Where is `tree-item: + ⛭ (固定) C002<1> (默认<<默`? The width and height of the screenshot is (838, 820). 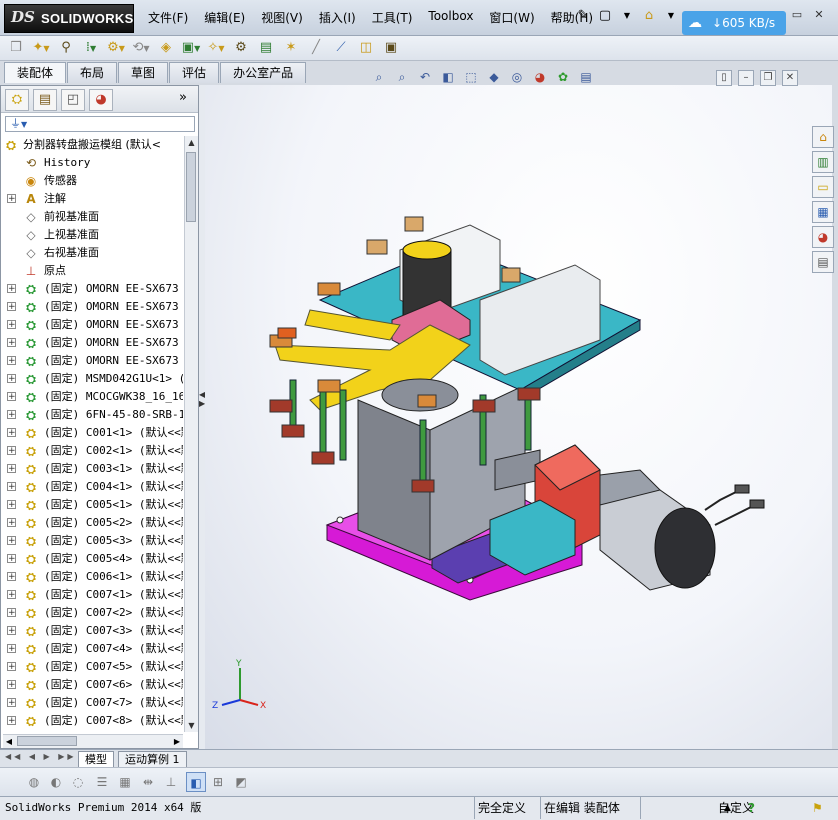
tree-item: + ⛭ (固定) C002<1> (默认<<默 is located at coordinates (92, 451).